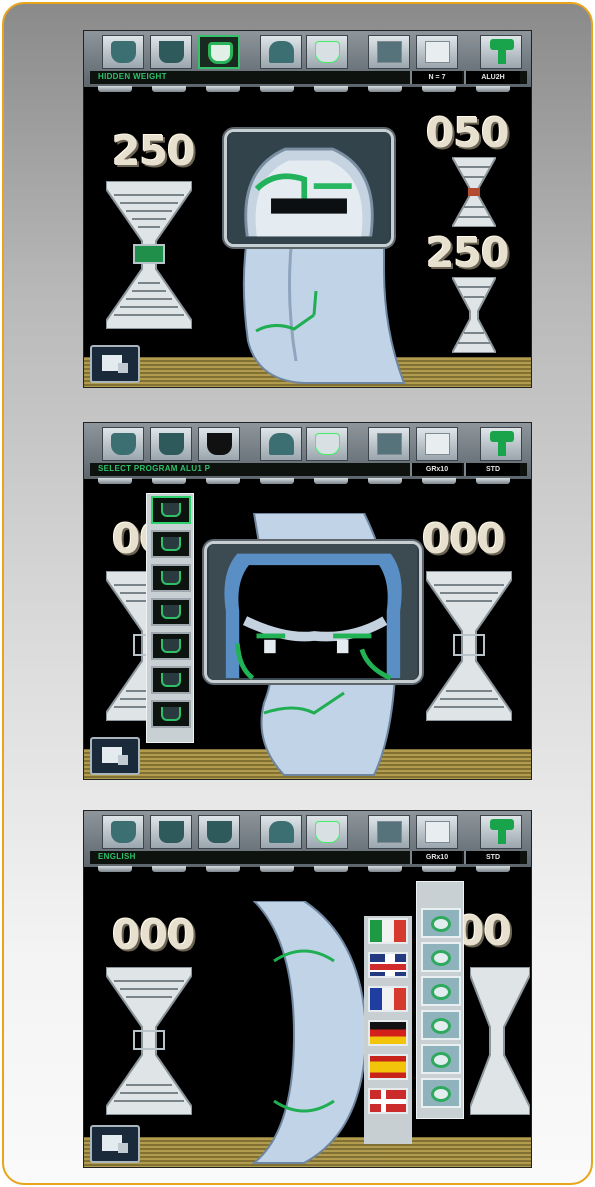  Describe the element at coordinates (154, 935) in the screenshot. I see `weight-left: 000` at that location.